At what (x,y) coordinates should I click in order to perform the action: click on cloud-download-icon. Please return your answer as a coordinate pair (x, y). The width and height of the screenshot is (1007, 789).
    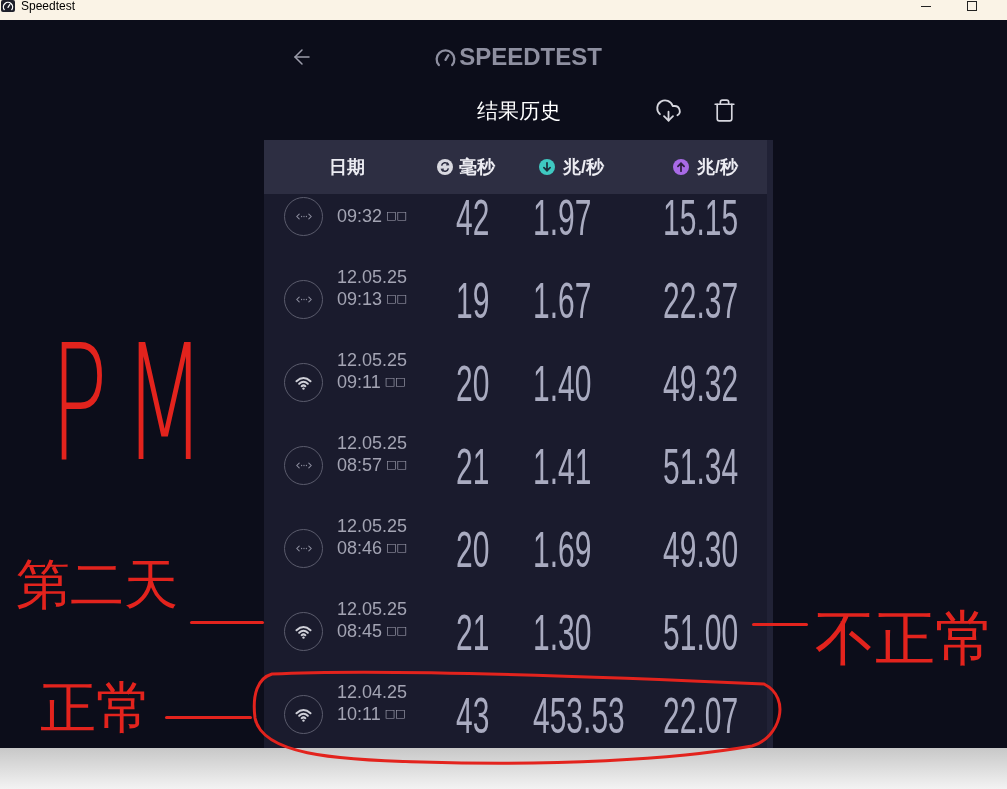
    Looking at the image, I should click on (668, 110).